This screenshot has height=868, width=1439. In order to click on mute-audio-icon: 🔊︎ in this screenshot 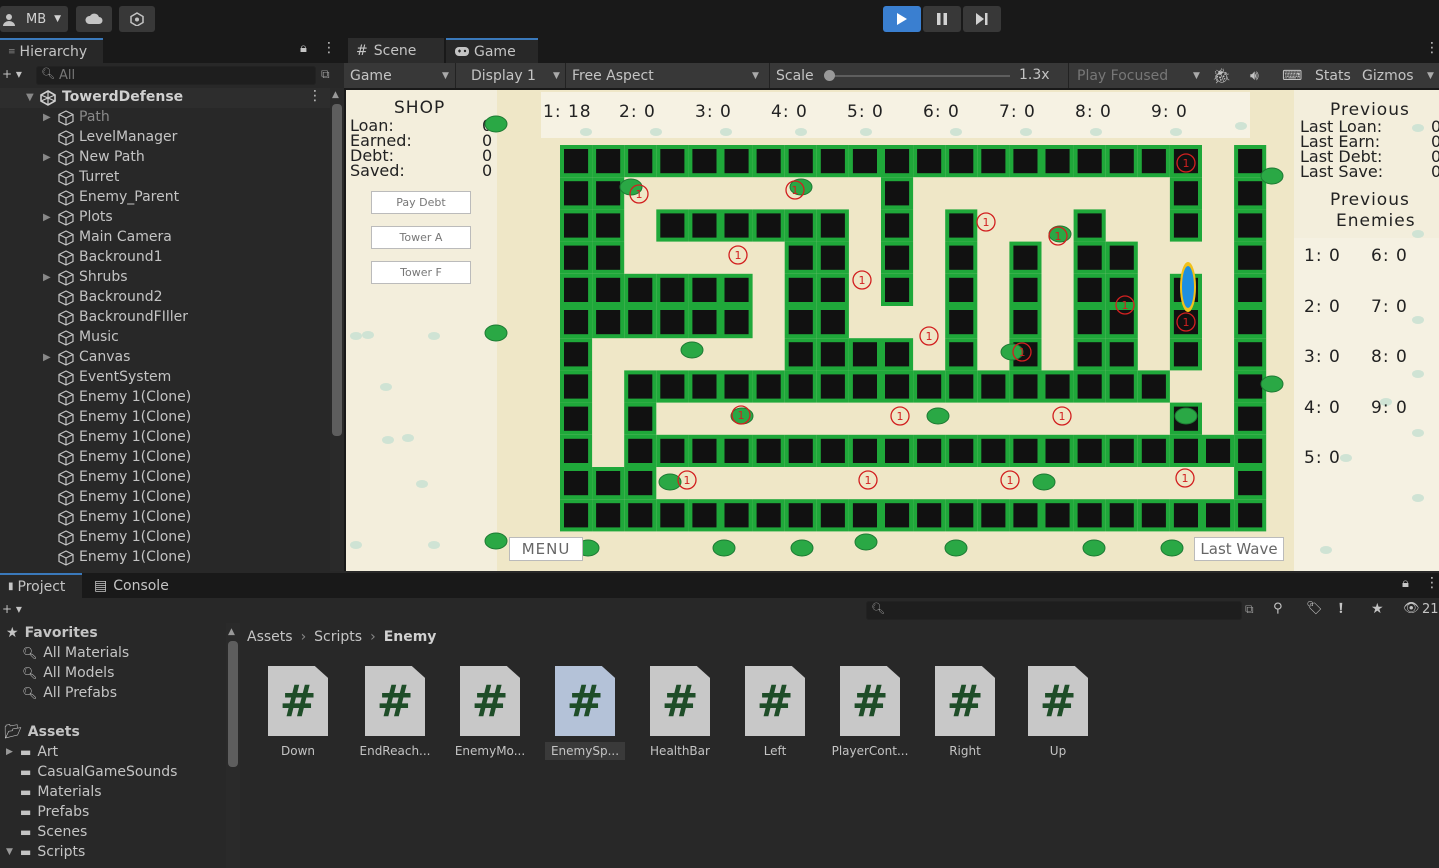, I will do `click(1254, 75)`.